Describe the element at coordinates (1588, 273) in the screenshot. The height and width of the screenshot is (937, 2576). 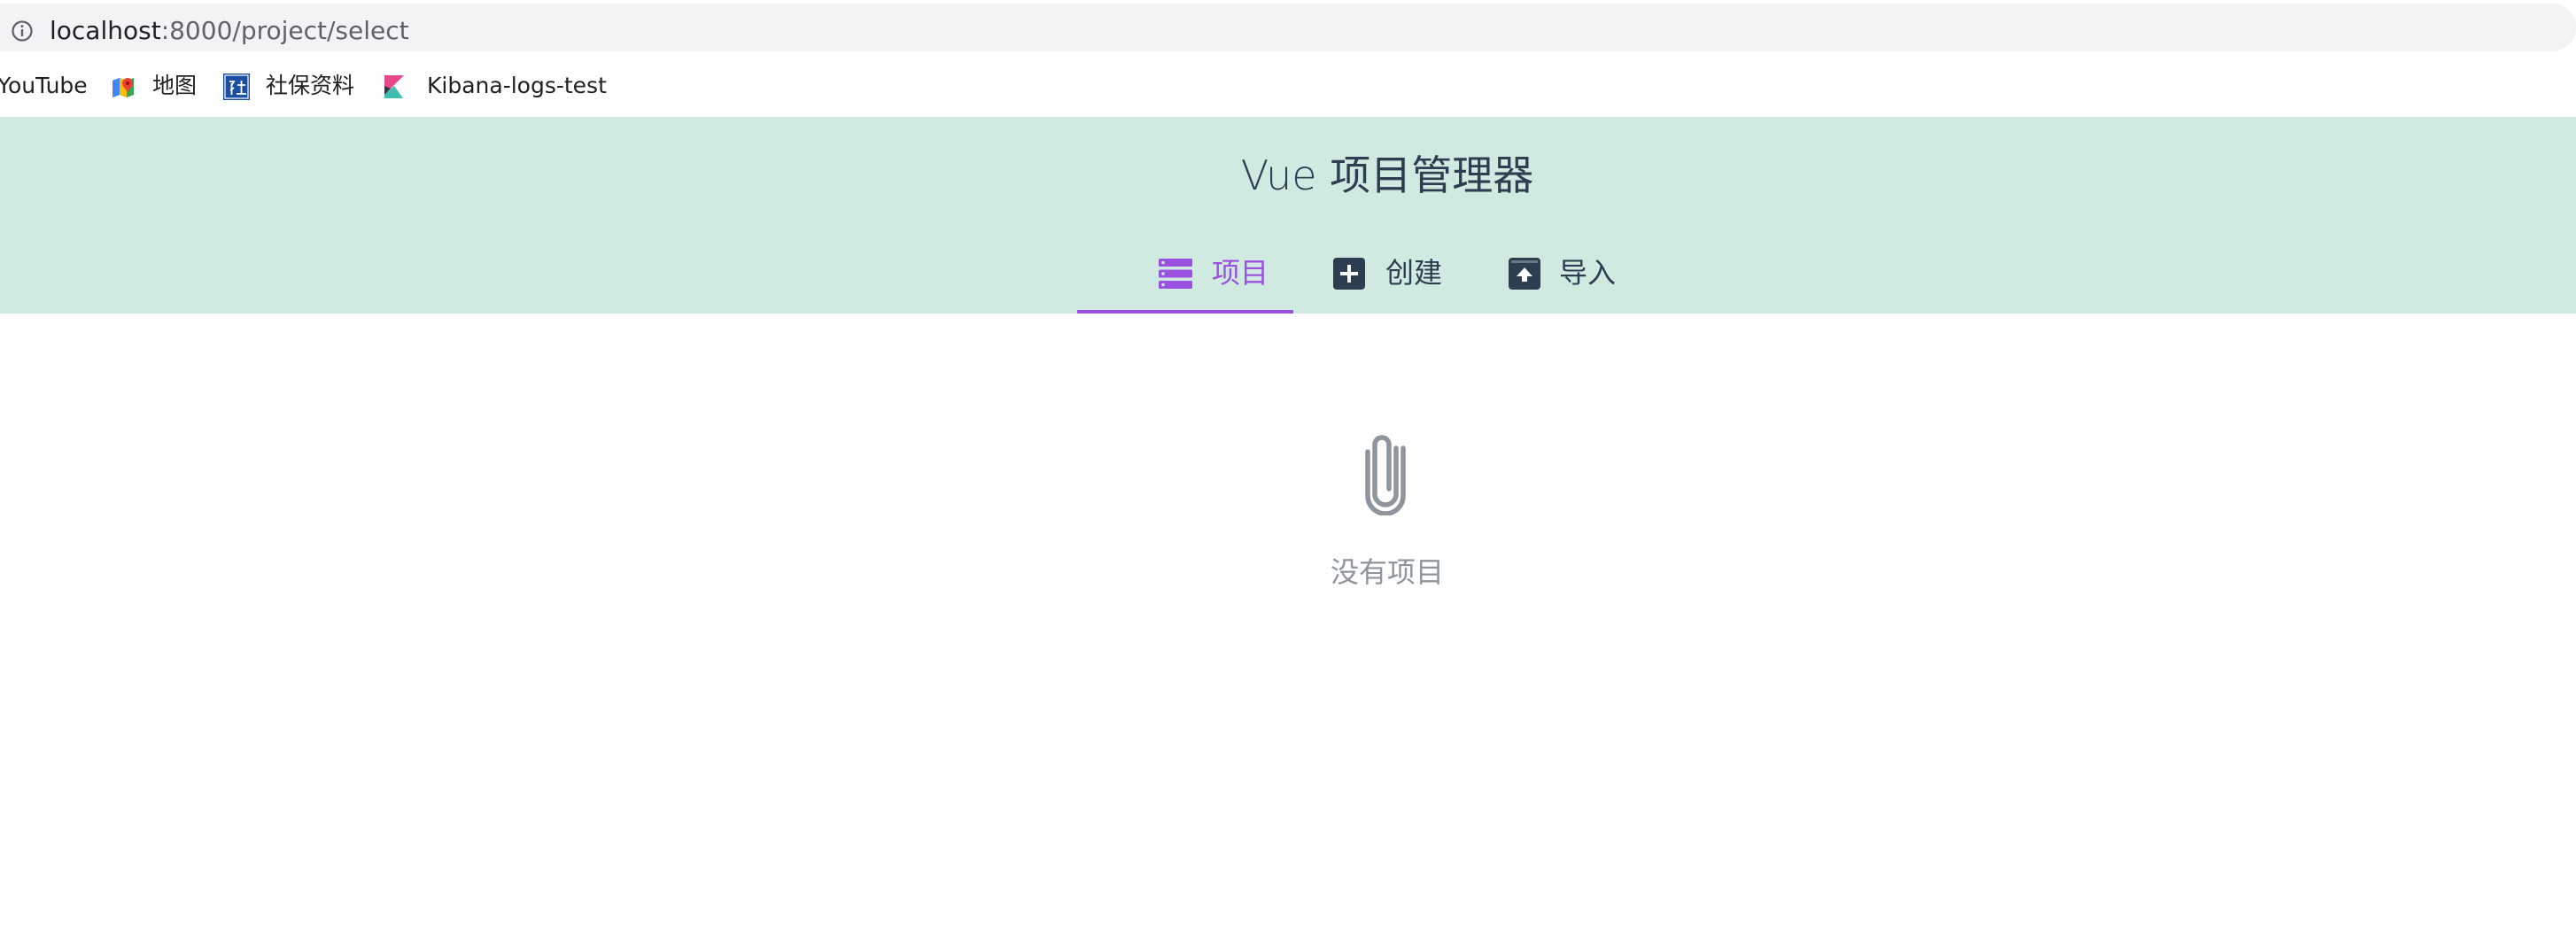
I see `tab-label: 导入` at that location.